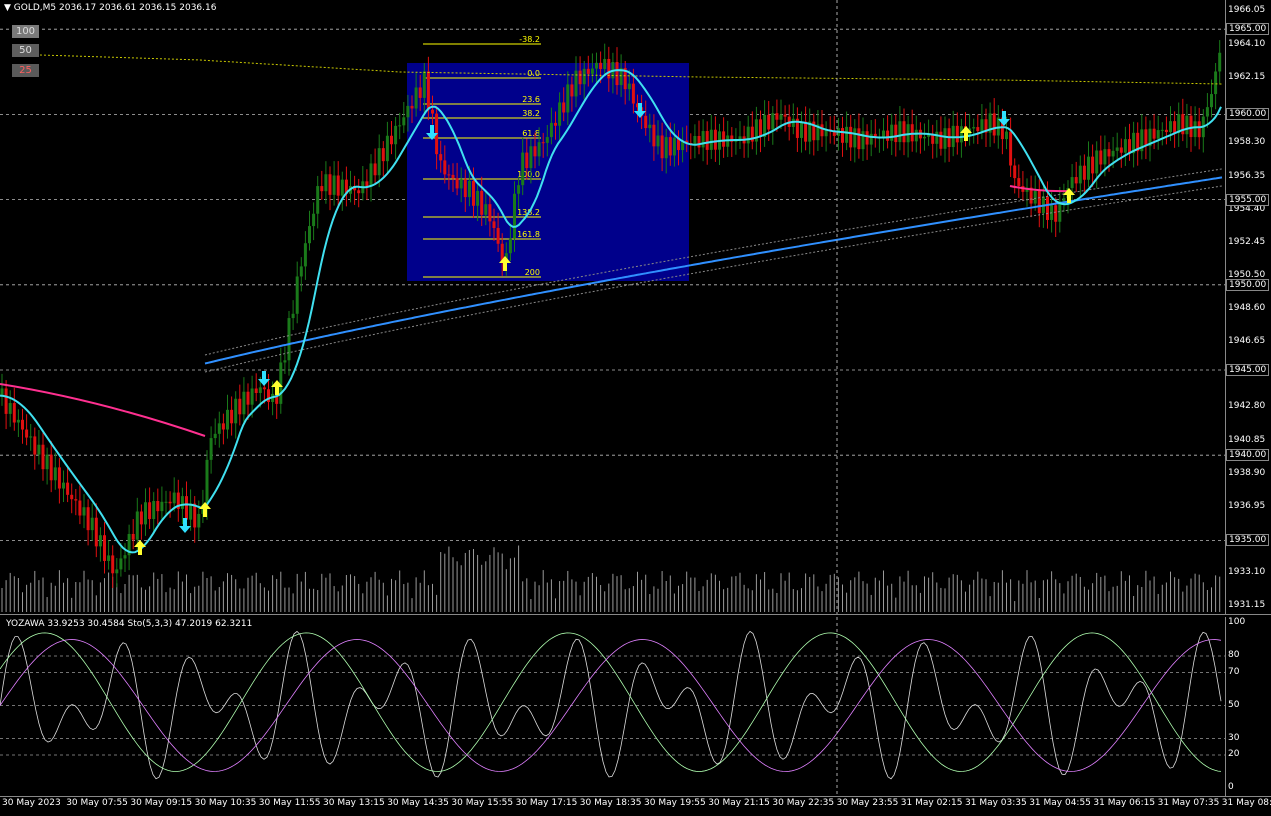  I want to click on chart-menu-icon: ▼, so click(9, 8).